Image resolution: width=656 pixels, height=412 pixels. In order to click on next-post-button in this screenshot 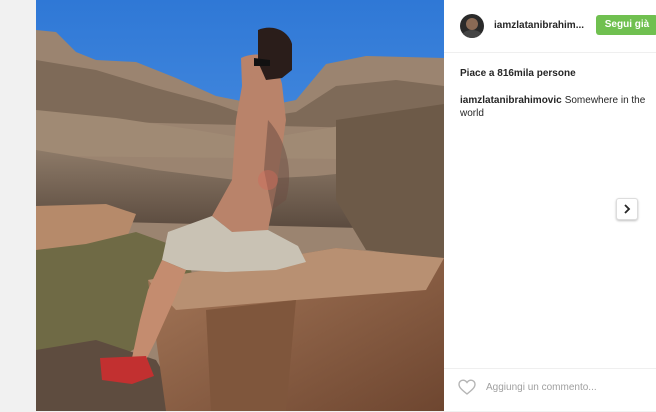, I will do `click(627, 209)`.